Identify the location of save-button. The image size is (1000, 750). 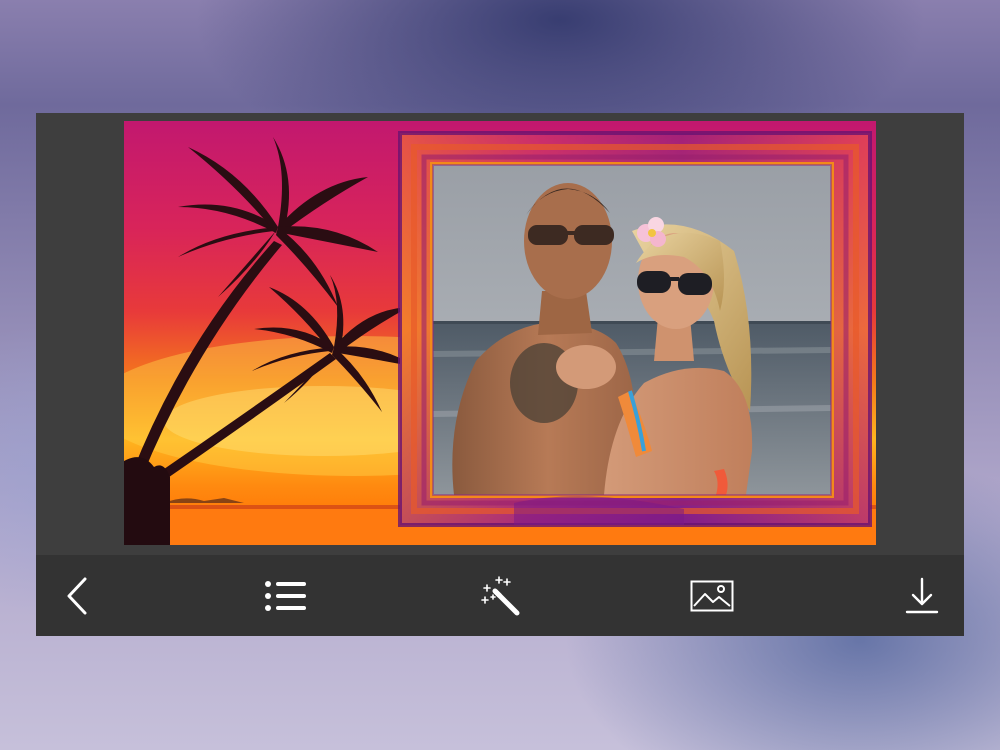
(922, 596).